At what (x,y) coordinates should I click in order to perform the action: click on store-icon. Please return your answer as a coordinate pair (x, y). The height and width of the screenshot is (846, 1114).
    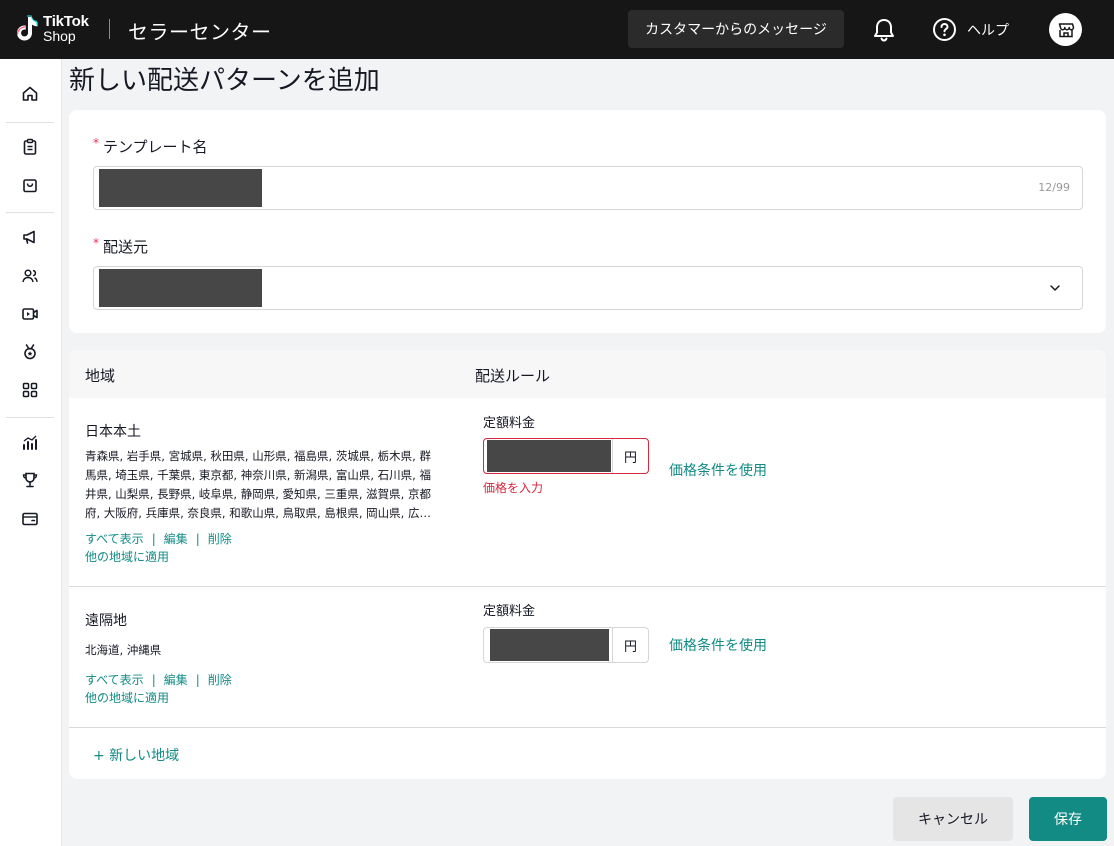
    Looking at the image, I should click on (1066, 29).